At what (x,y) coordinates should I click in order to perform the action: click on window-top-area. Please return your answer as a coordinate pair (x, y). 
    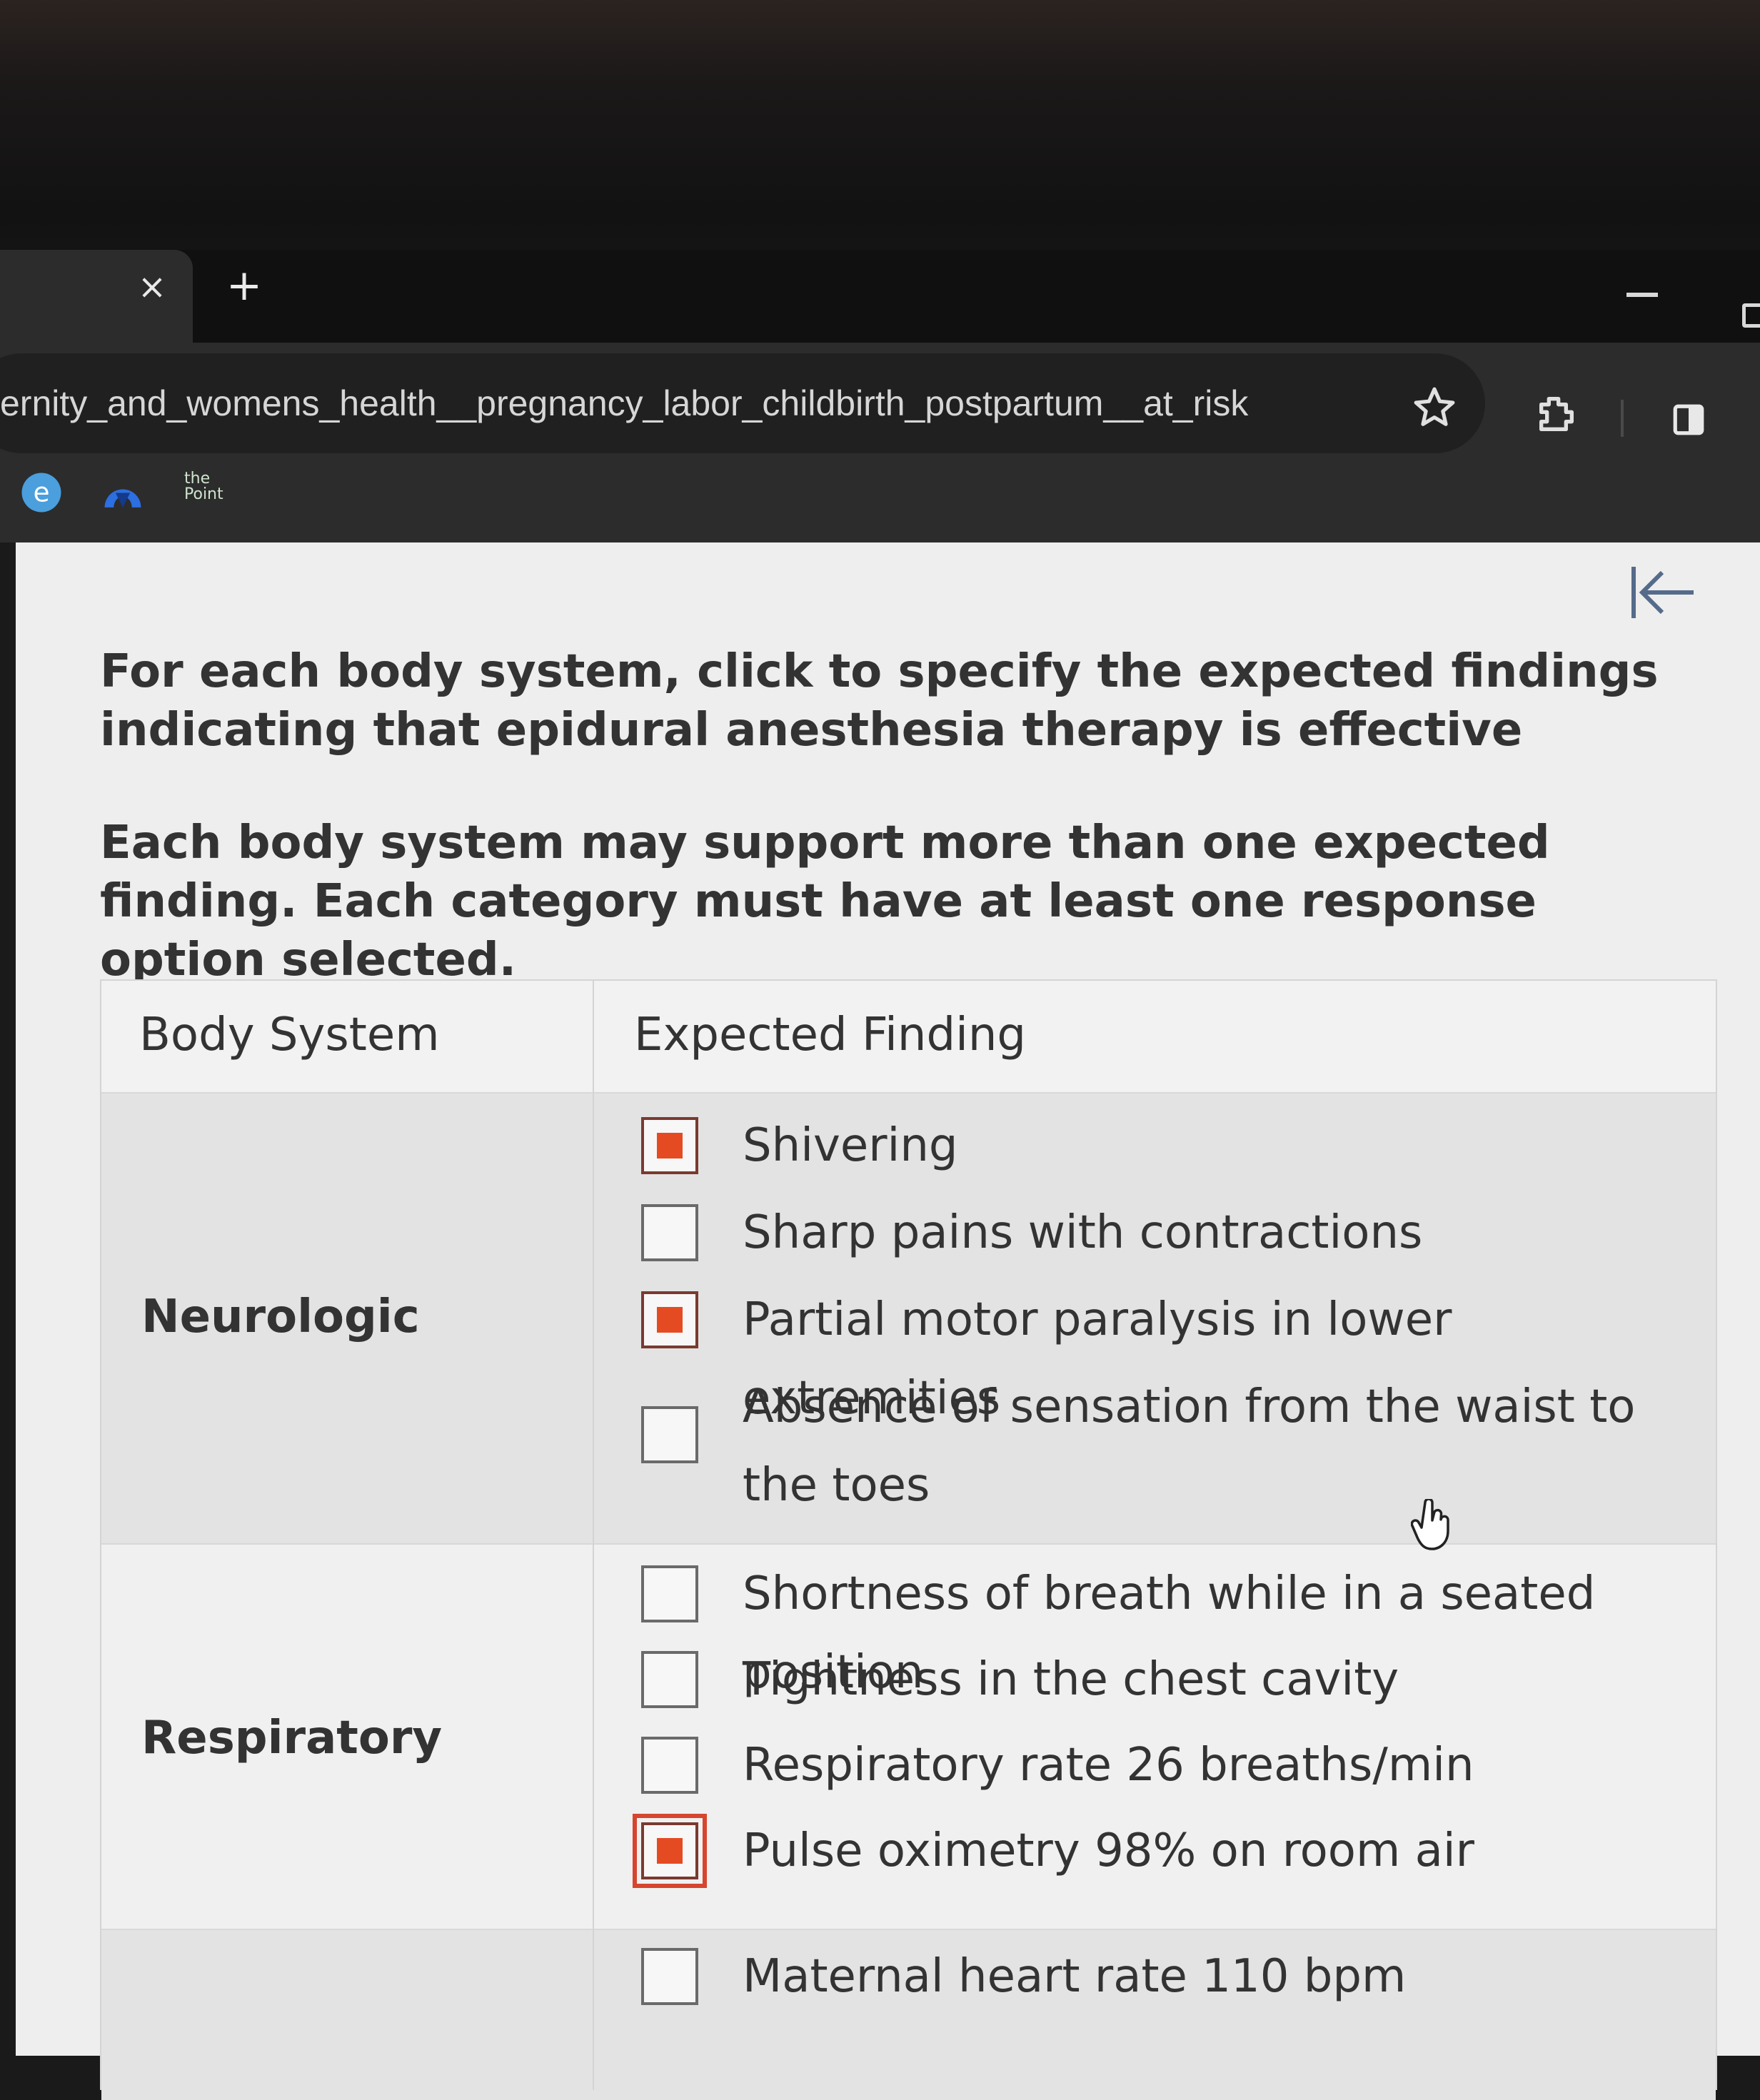
    Looking at the image, I should click on (880, 143).